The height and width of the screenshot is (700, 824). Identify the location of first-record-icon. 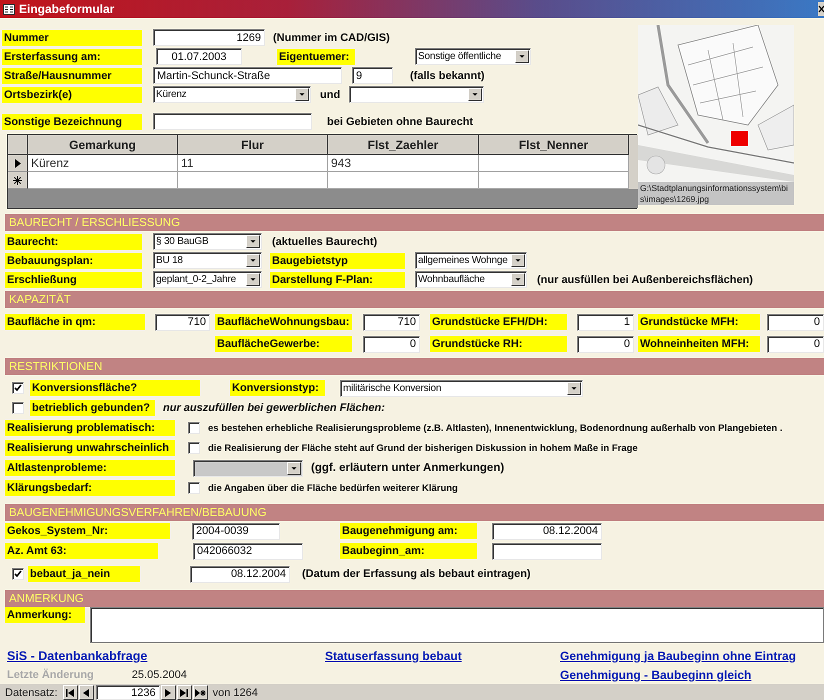
(70, 692).